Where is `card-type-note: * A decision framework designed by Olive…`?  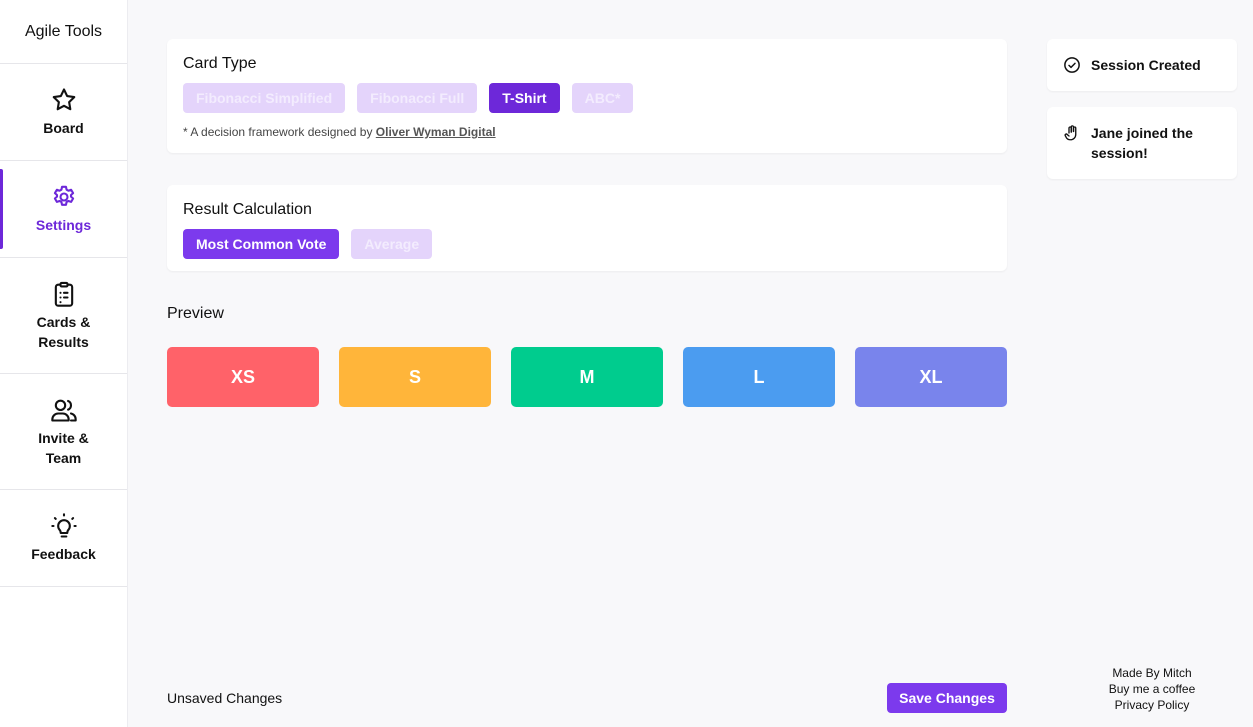 card-type-note: * A decision framework designed by Olive… is located at coordinates (587, 132).